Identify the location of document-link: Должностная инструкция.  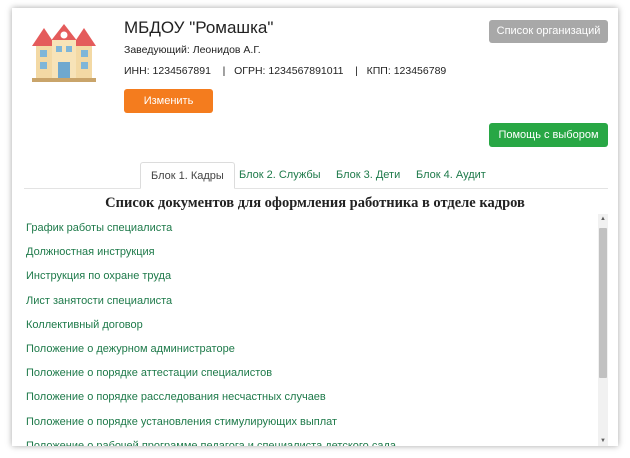
(312, 250).